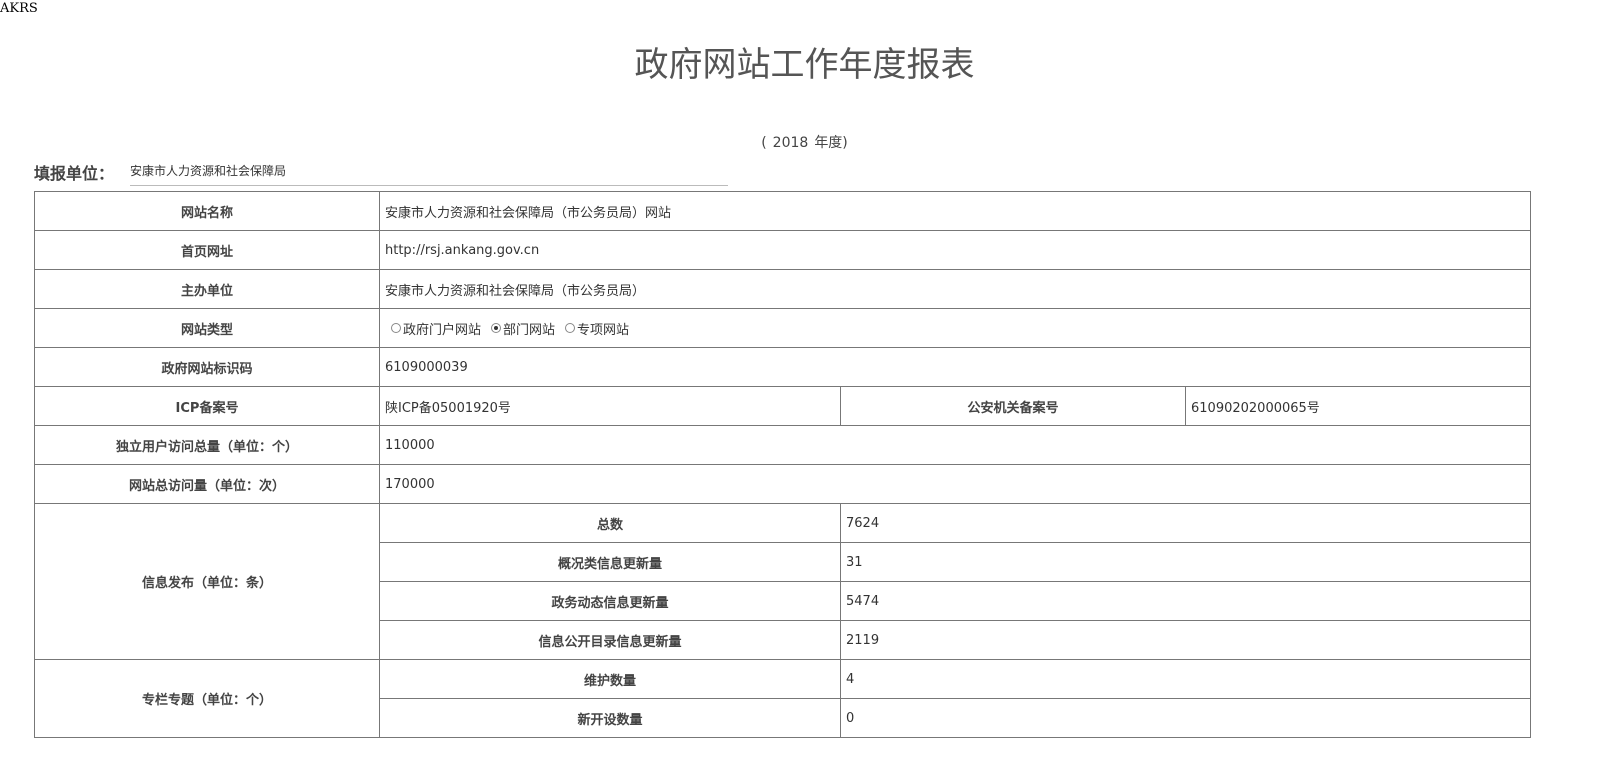 The height and width of the screenshot is (773, 1609). What do you see at coordinates (610, 640) in the screenshot?
I see `disclosure-update-label: 信息公开目录信息更新量` at bounding box center [610, 640].